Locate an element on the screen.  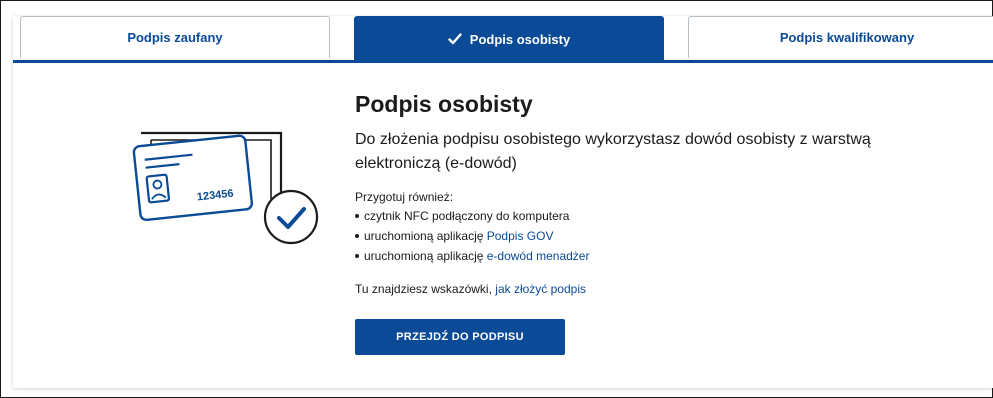
how-to-sign-link: jak złożyć podpis is located at coordinates (540, 289).